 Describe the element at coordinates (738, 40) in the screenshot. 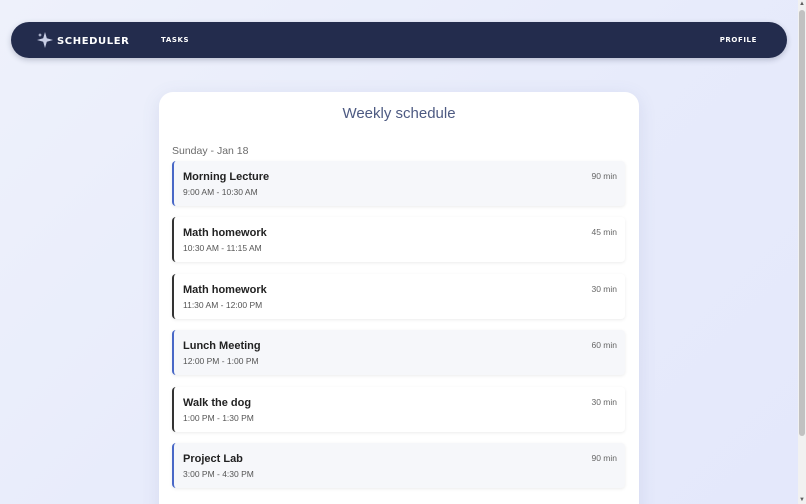

I see `nav-link-profile: Profile` at that location.